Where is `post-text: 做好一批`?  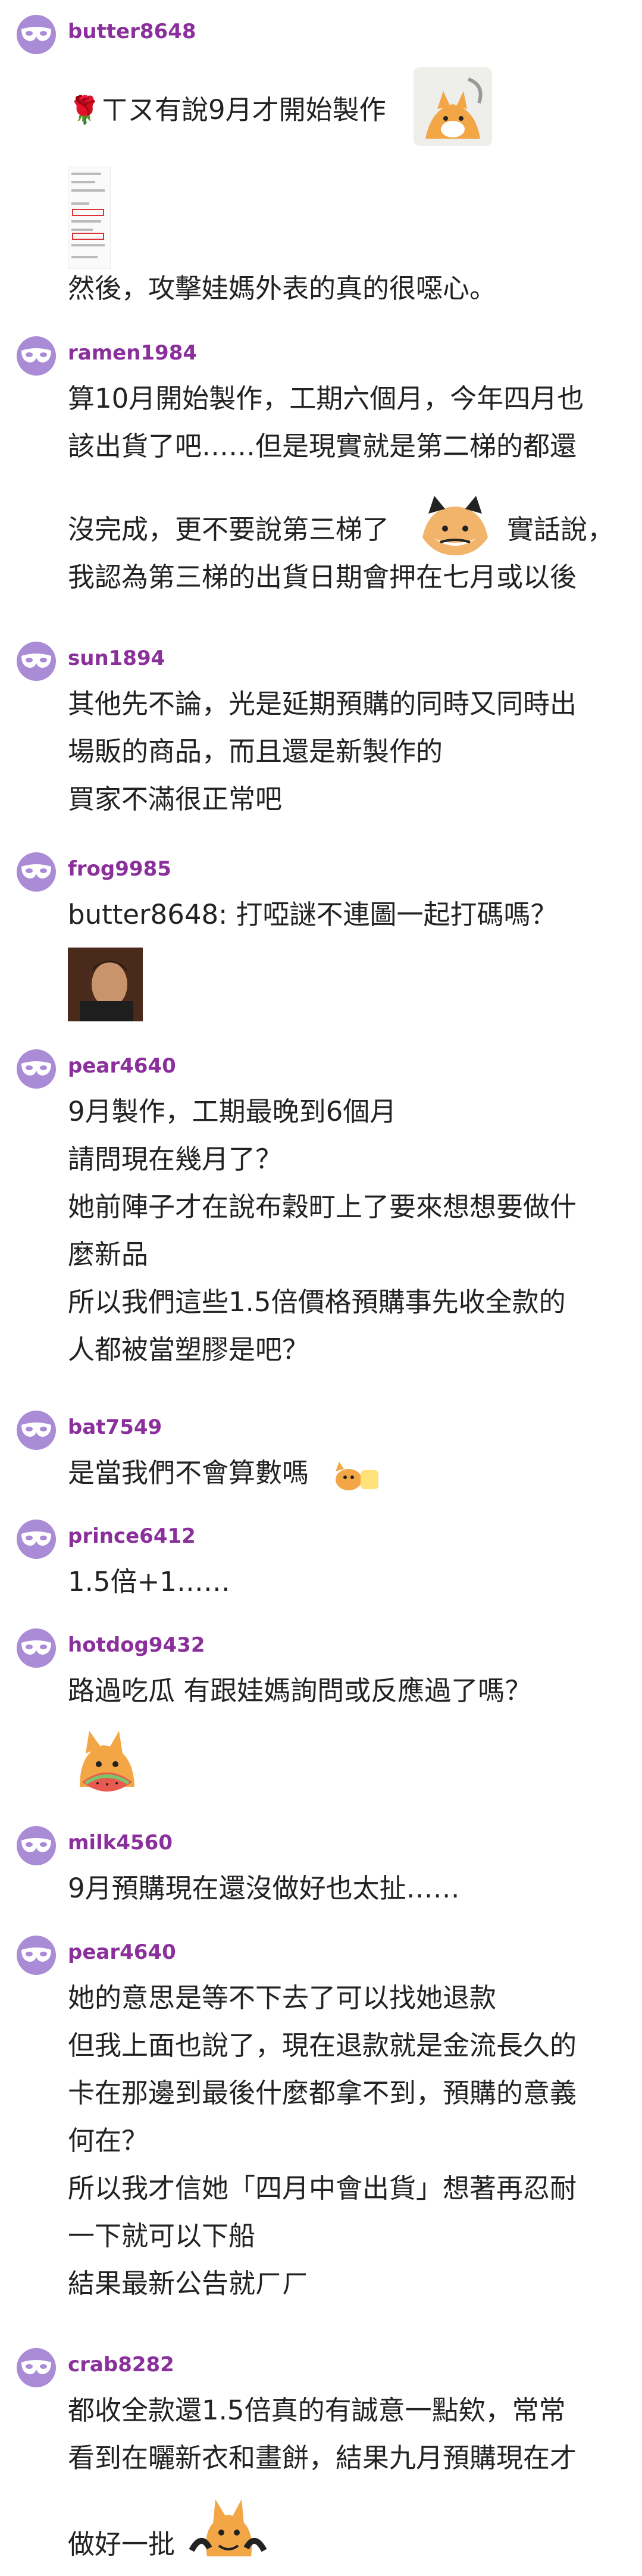
post-text: 做好一批 is located at coordinates (122, 2544).